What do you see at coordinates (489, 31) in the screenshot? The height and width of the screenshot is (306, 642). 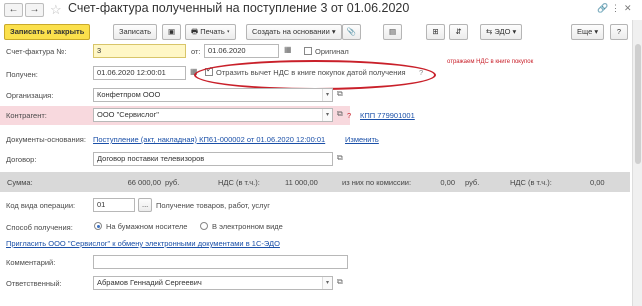 I see `edo-icon: ⇆` at bounding box center [489, 31].